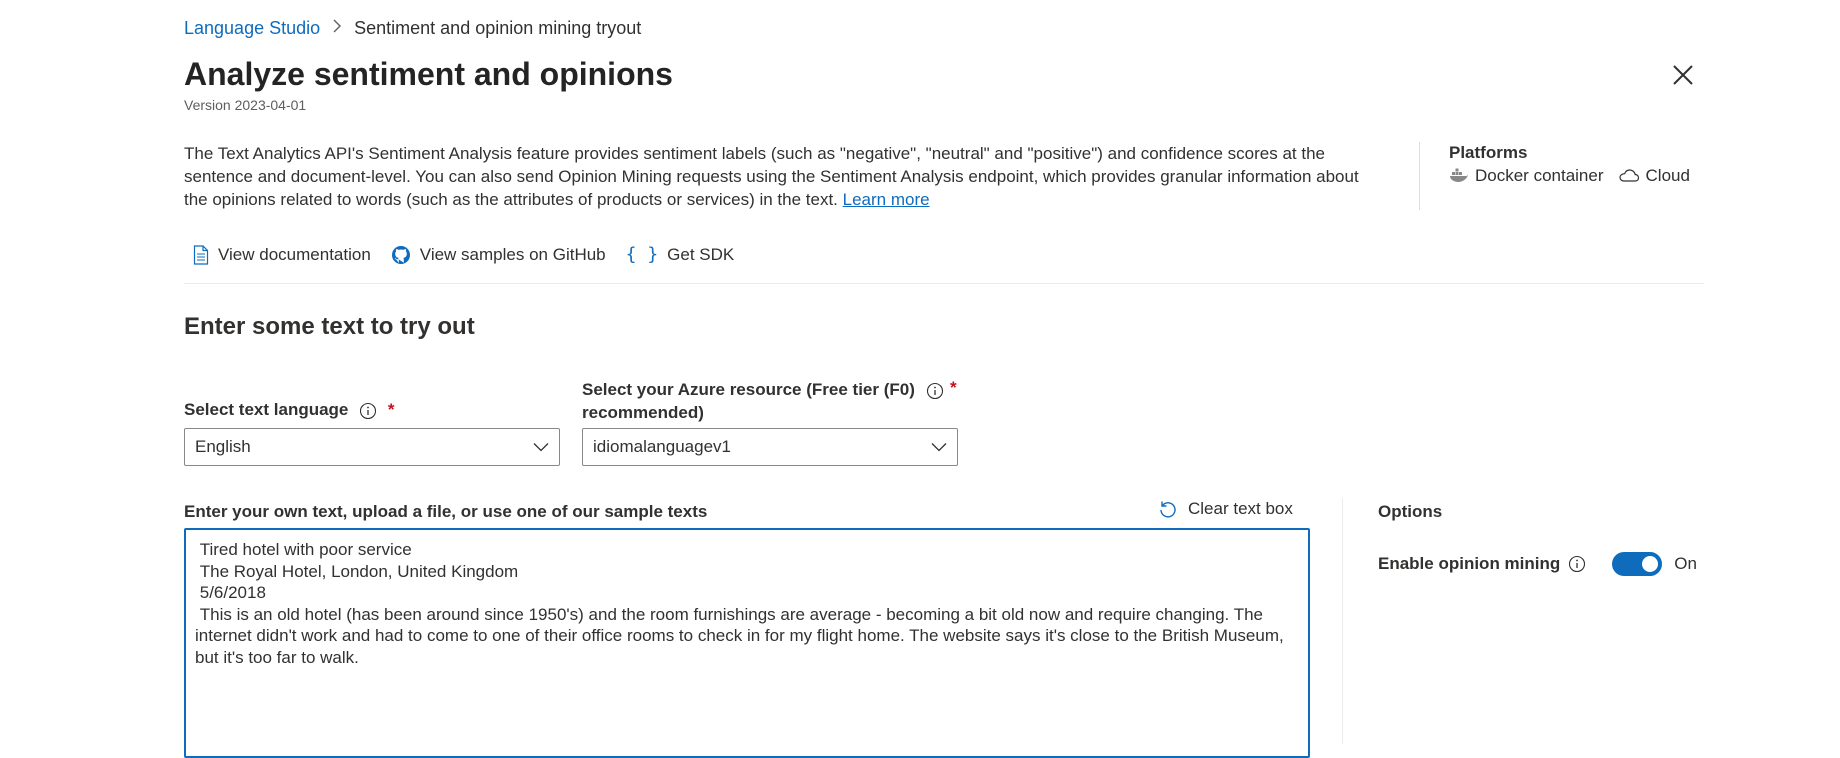 This screenshot has width=1840, height=758. What do you see at coordinates (886, 199) in the screenshot?
I see `learn-more-link: Learn more` at bounding box center [886, 199].